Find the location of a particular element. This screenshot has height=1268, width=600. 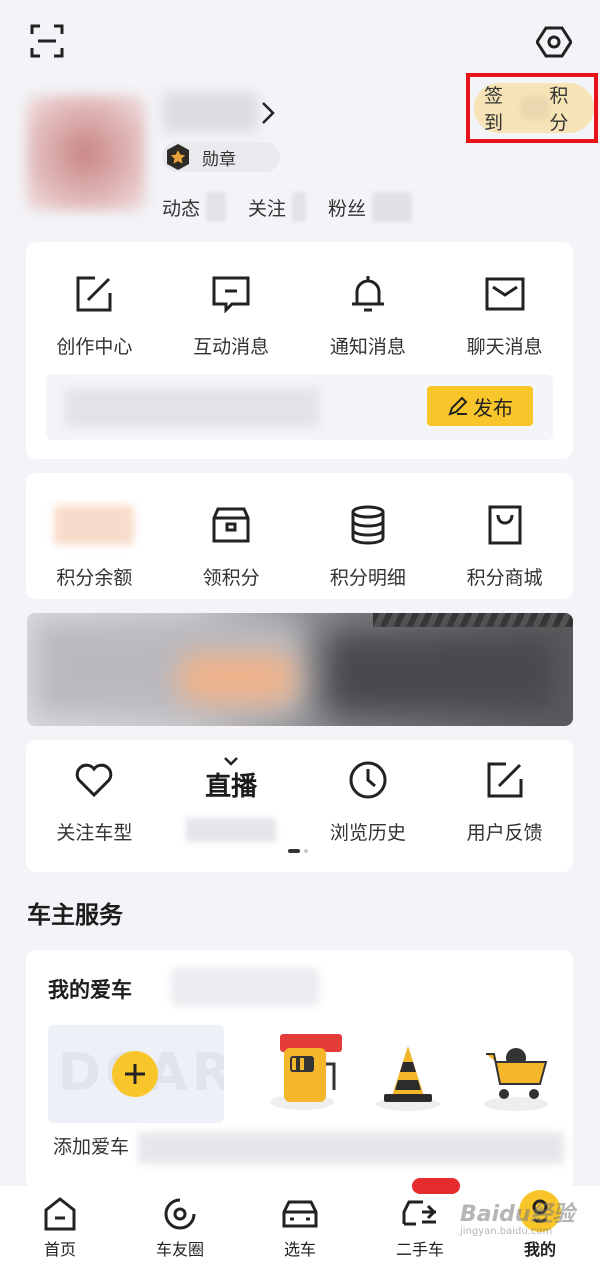

banner-blur-b is located at coordinates (237, 678).